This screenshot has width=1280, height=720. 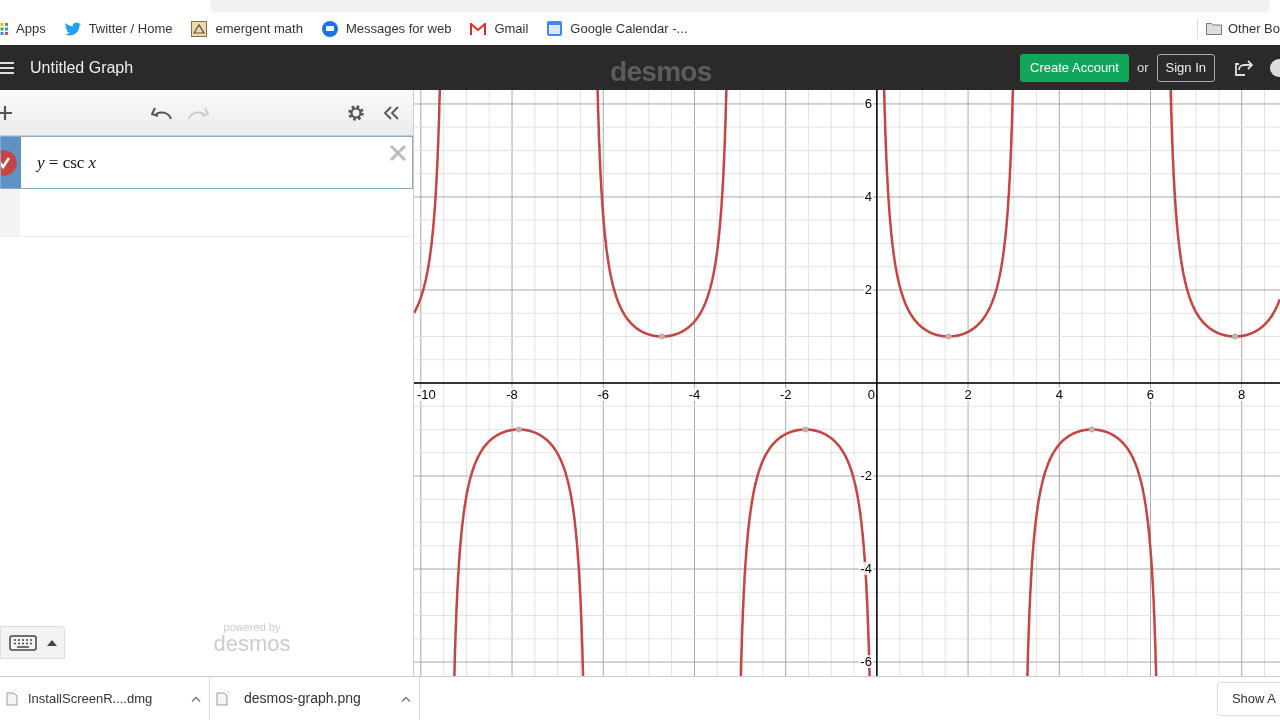 I want to click on apps-grid-icon, so click(x=4, y=28).